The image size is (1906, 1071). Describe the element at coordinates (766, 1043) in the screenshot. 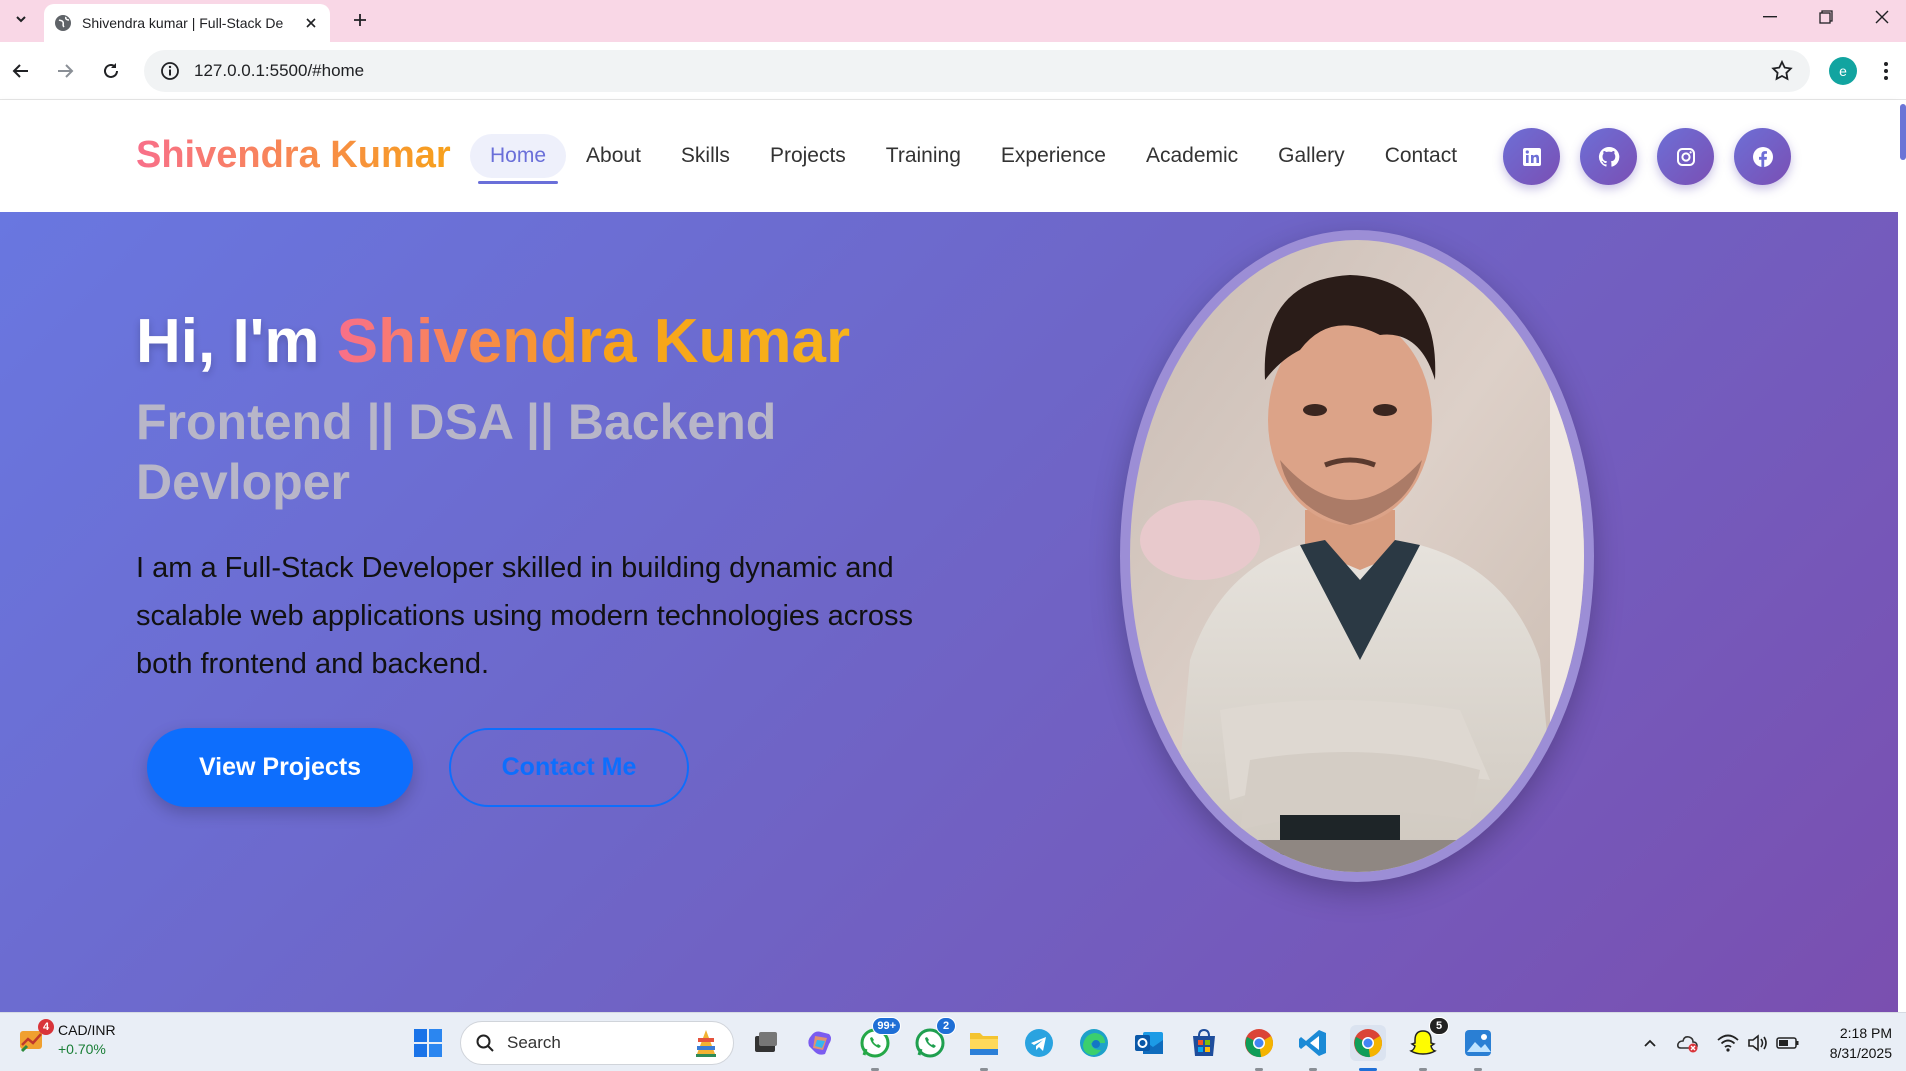

I see `task-view-icon` at that location.